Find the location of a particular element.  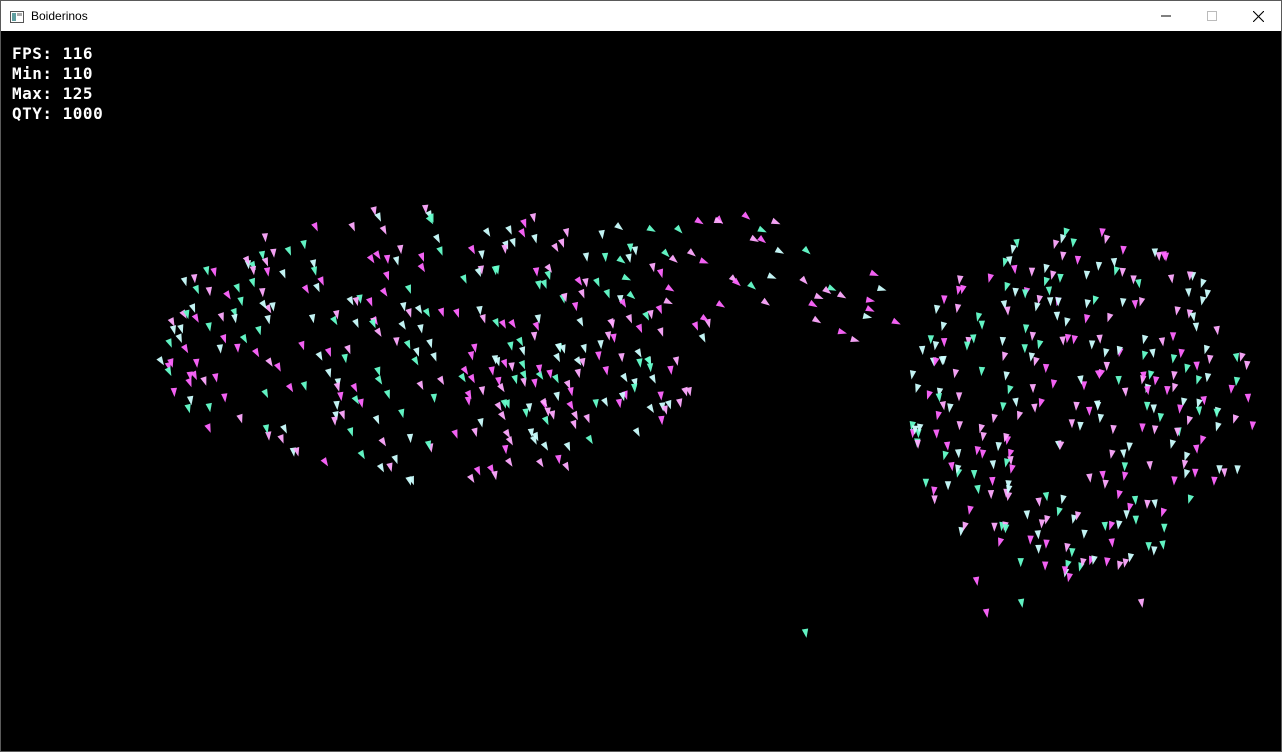

maximize-icon is located at coordinates (1212, 16).